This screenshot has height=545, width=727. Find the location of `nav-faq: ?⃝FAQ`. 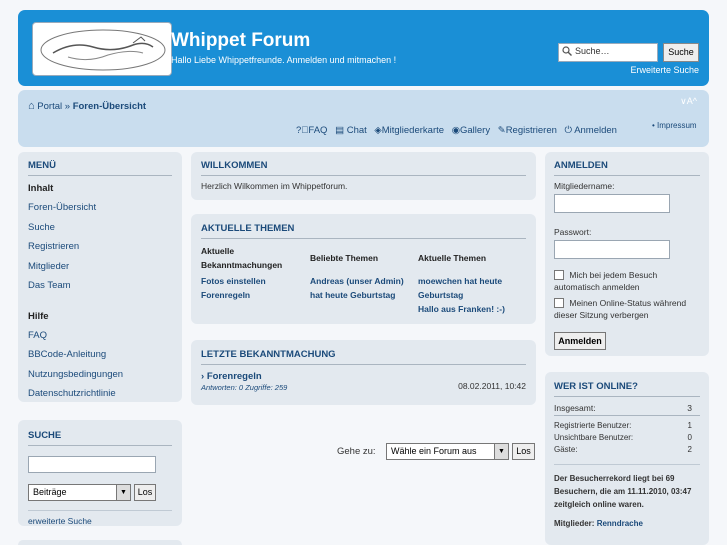

nav-faq: ?⃝FAQ is located at coordinates (311, 130).